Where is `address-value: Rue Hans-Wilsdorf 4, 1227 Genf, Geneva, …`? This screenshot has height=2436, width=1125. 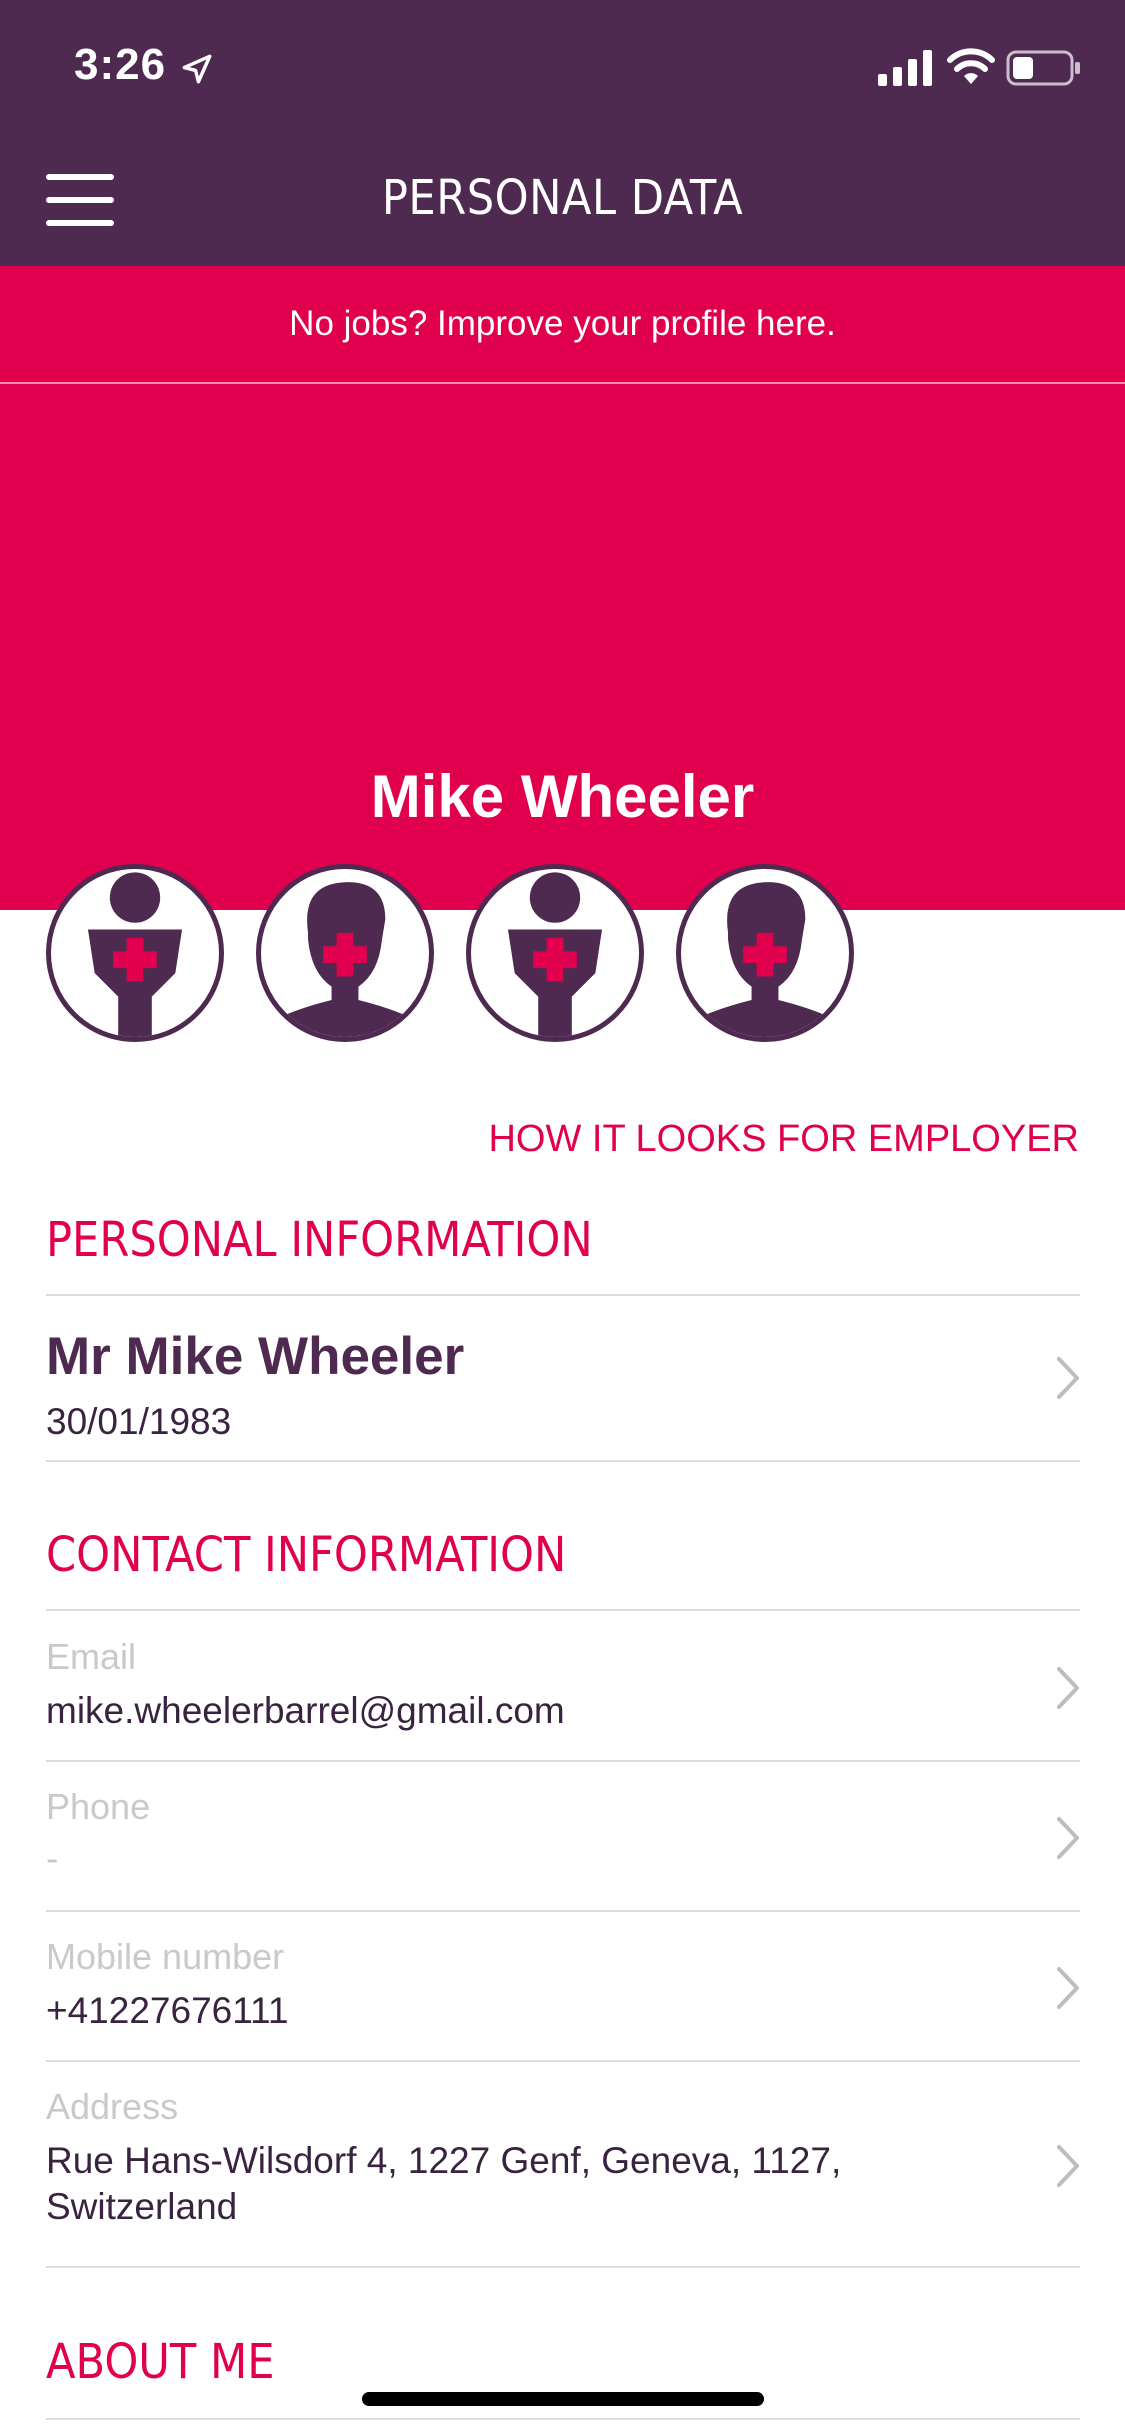
address-value: Rue Hans-Wilsdorf 4, 1227 Genf, Geneva, … is located at coordinates (563, 2184).